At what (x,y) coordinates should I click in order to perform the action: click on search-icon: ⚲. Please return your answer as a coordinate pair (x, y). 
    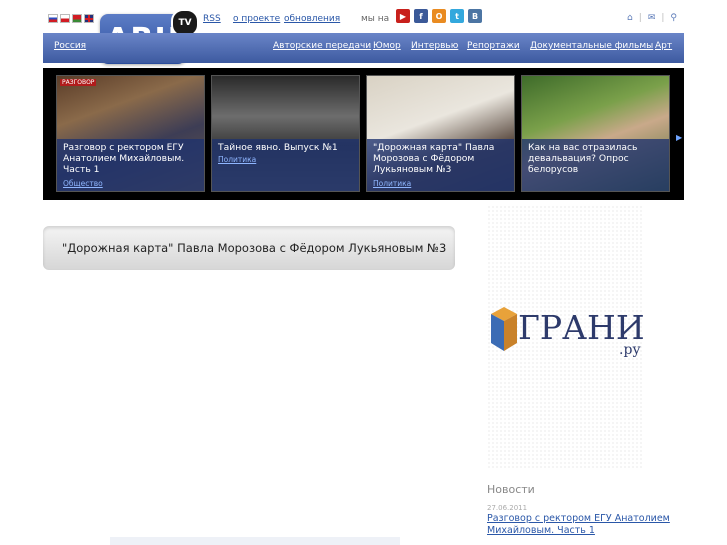
    Looking at the image, I should click on (673, 18).